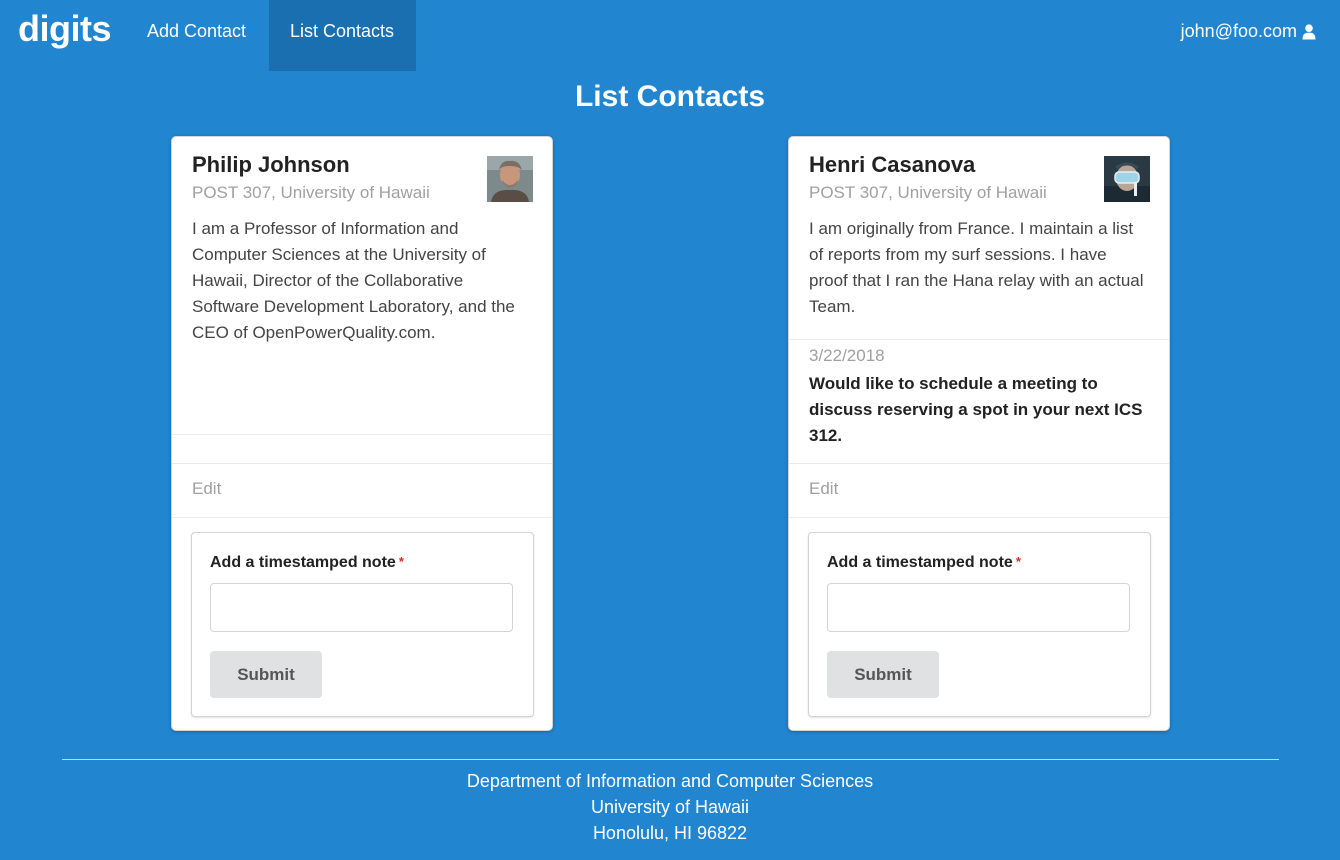 The width and height of the screenshot is (1340, 860). Describe the element at coordinates (342, 35) in the screenshot. I see `nav-list-contacts: List Contacts` at that location.